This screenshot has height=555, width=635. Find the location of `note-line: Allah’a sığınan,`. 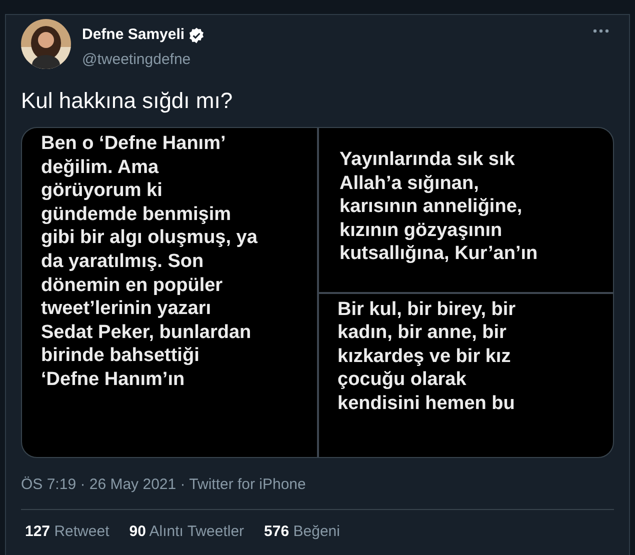

note-line: Allah’a sığınan, is located at coordinates (409, 184).